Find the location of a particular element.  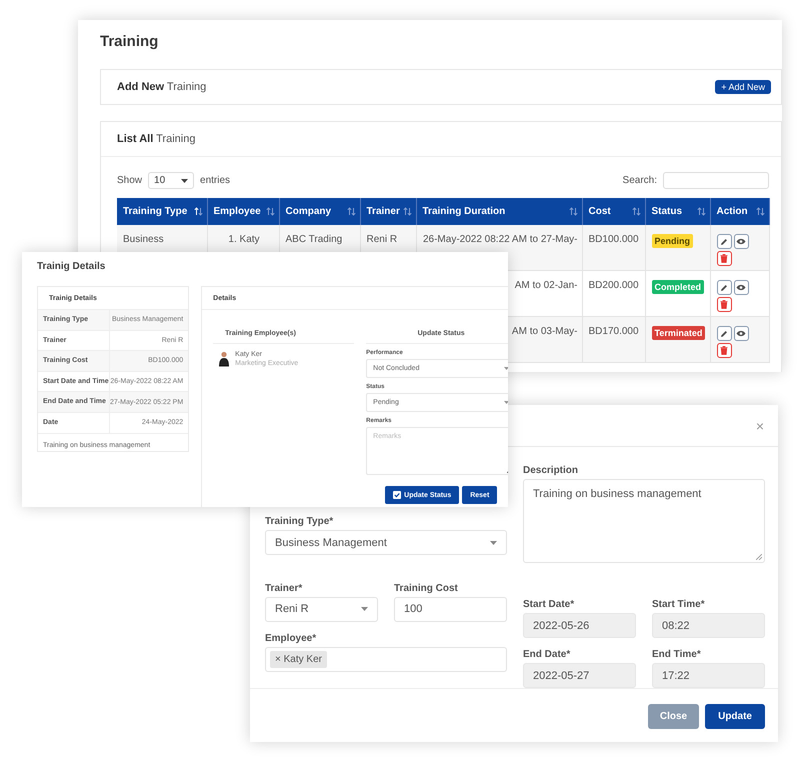

field-label: Trainer* is located at coordinates (284, 588).